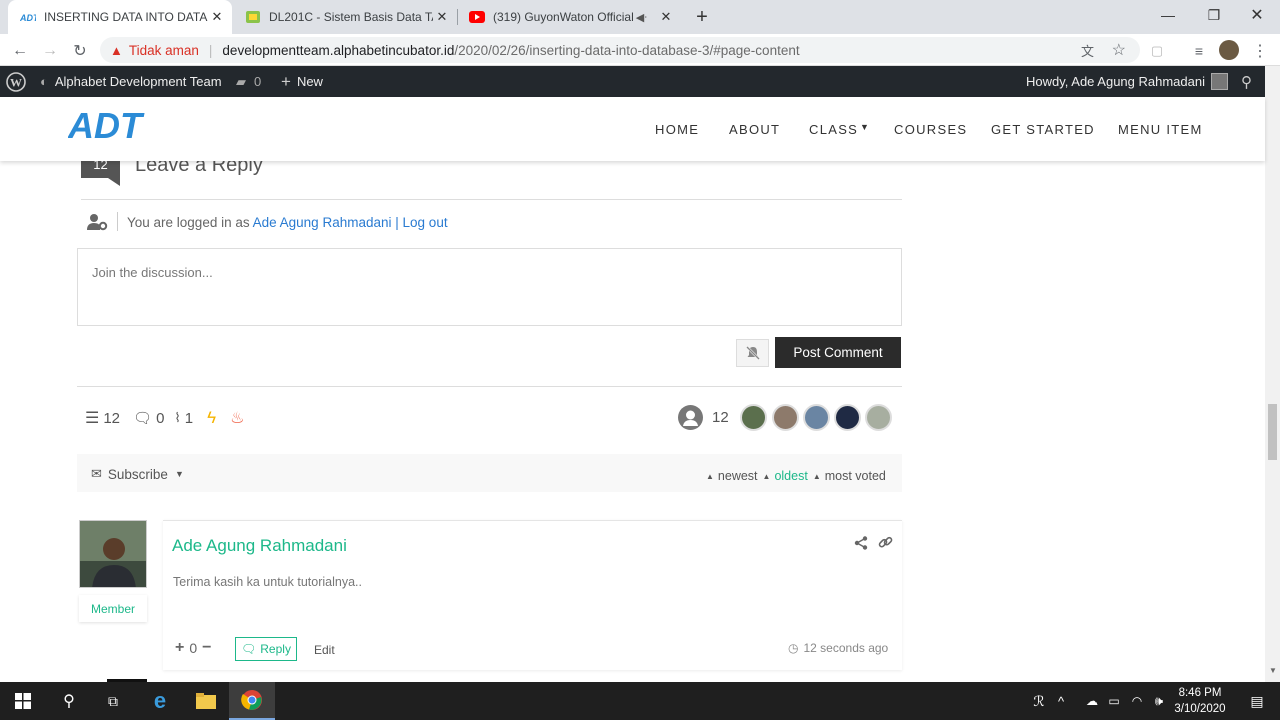 The height and width of the screenshot is (720, 1280). What do you see at coordinates (1114, 701) in the screenshot?
I see `battery-icon: ▭` at bounding box center [1114, 701].